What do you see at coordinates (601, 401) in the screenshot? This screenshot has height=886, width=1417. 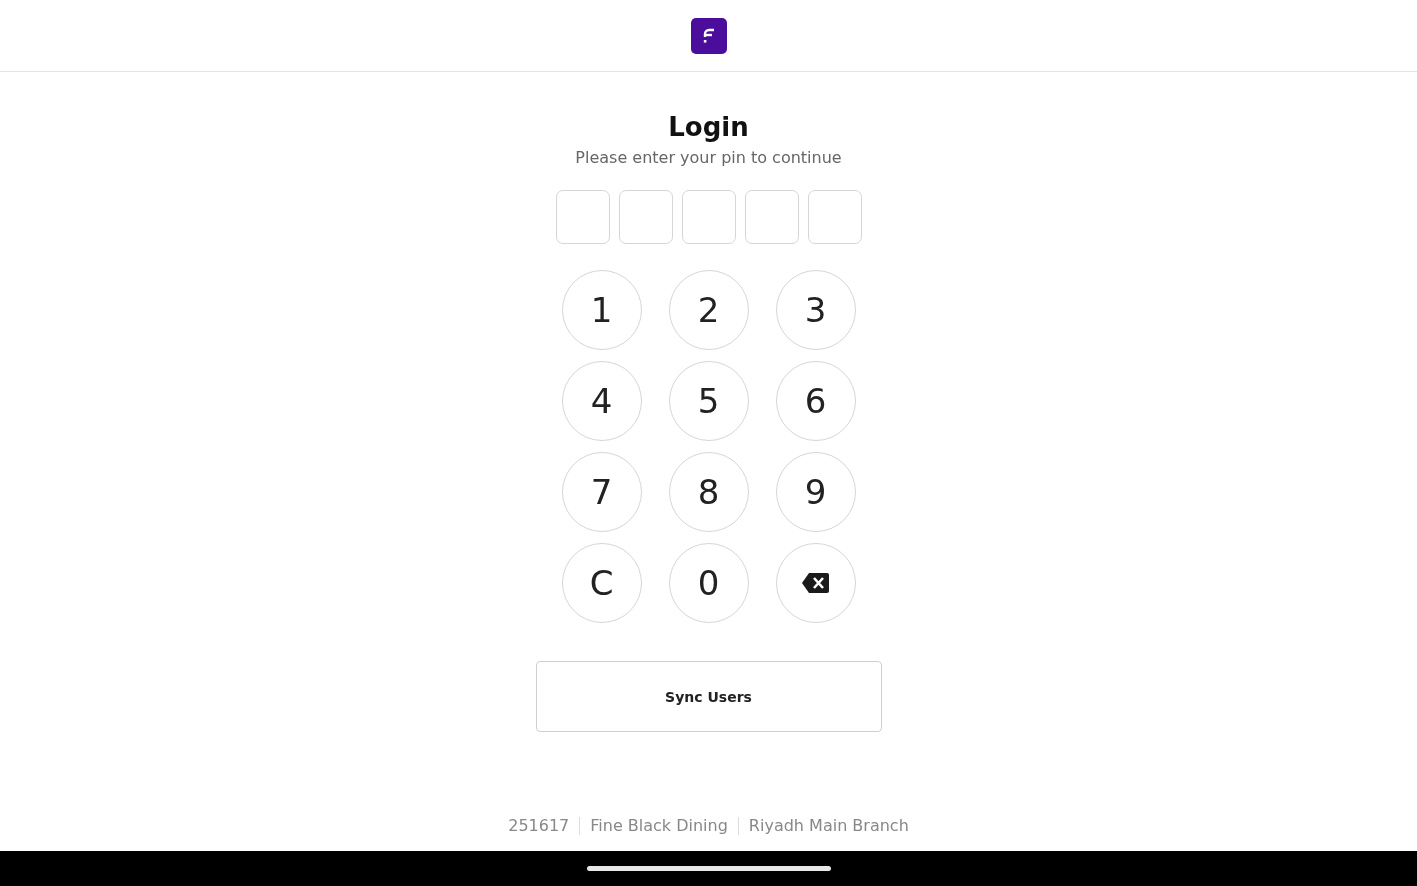 I see `keypad-key: 4` at bounding box center [601, 401].